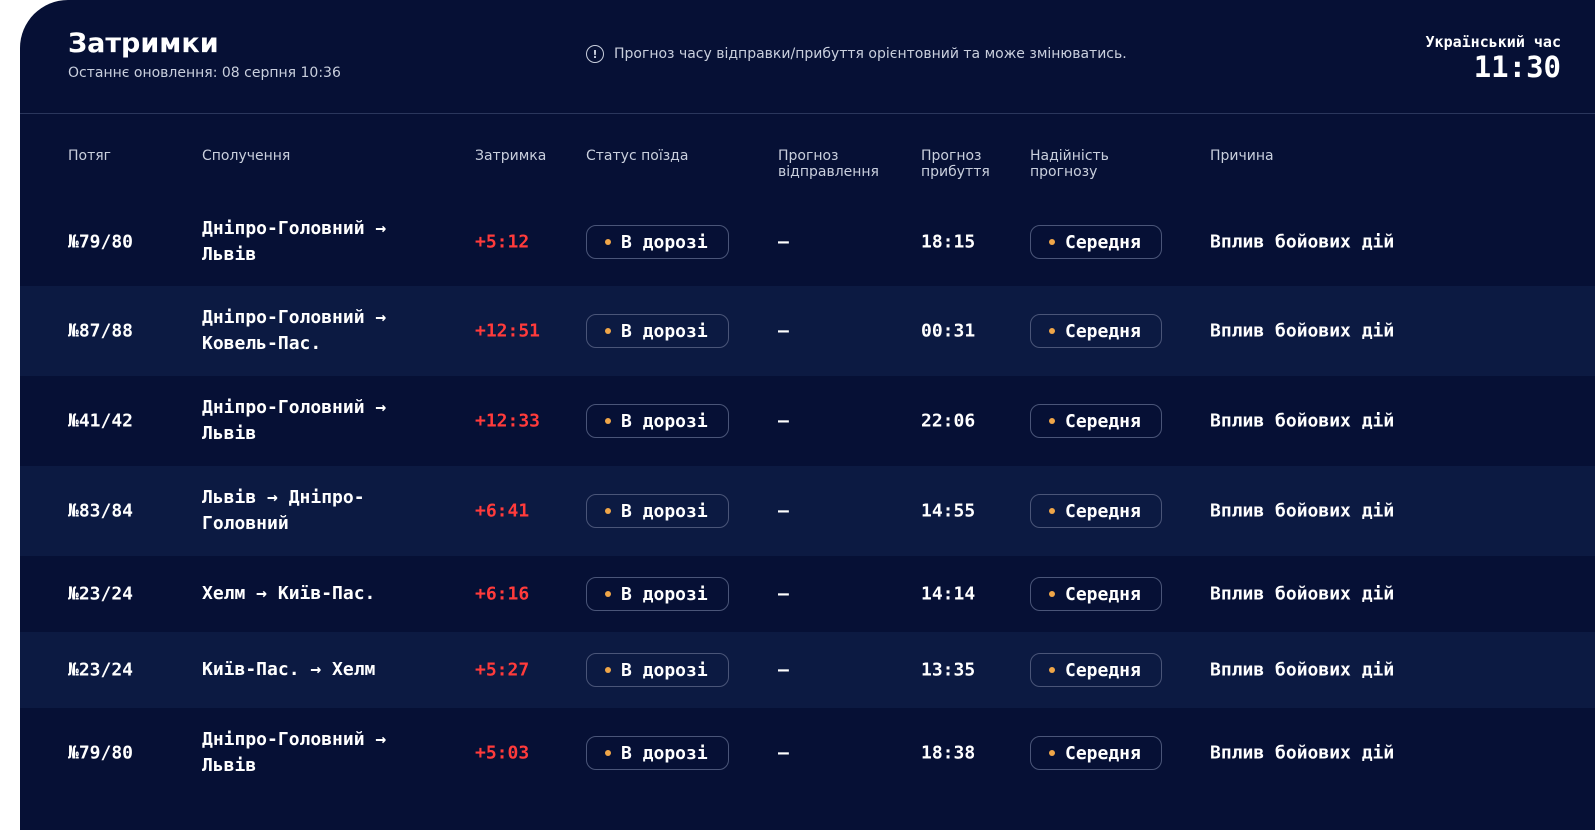 This screenshot has width=1595, height=830. I want to click on column-header-train: Потяг, so click(90, 156).